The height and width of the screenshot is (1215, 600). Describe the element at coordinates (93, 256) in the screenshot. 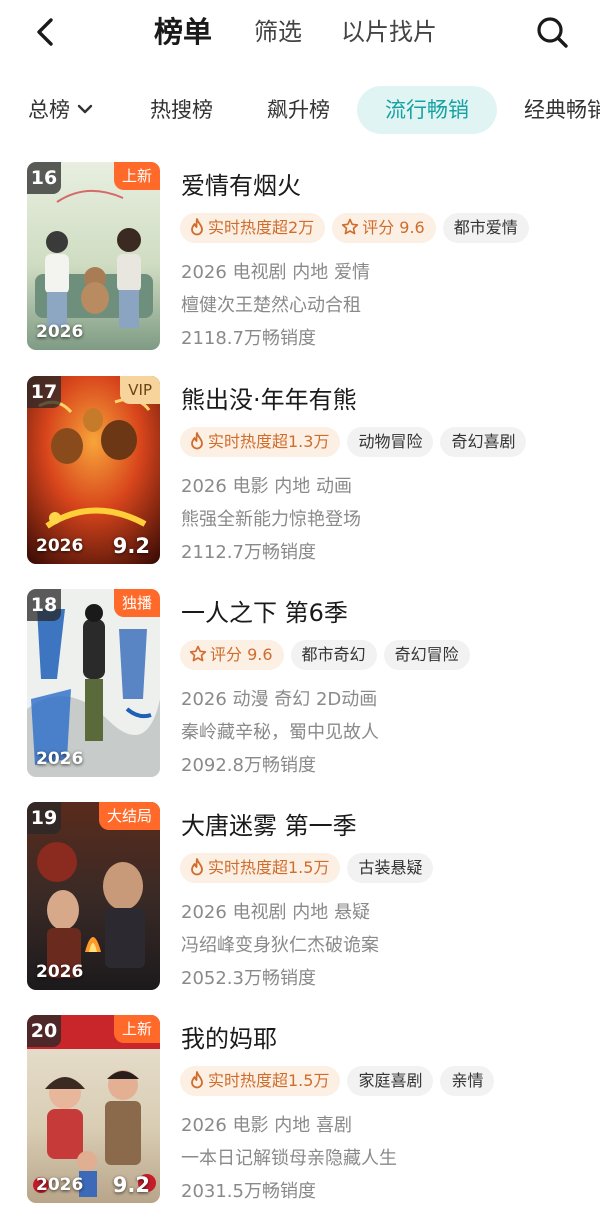

I see `poster: 16 上新 2026` at that location.